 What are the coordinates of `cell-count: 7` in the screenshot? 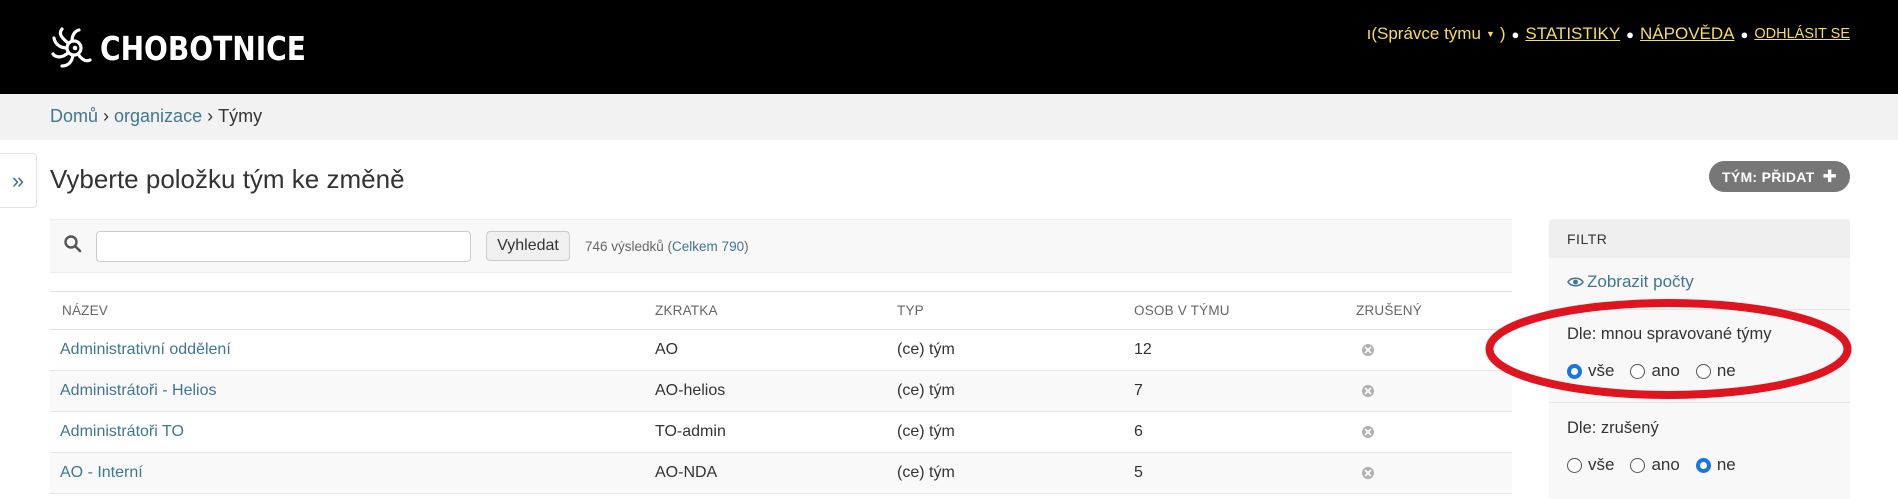 It's located at (1245, 391).